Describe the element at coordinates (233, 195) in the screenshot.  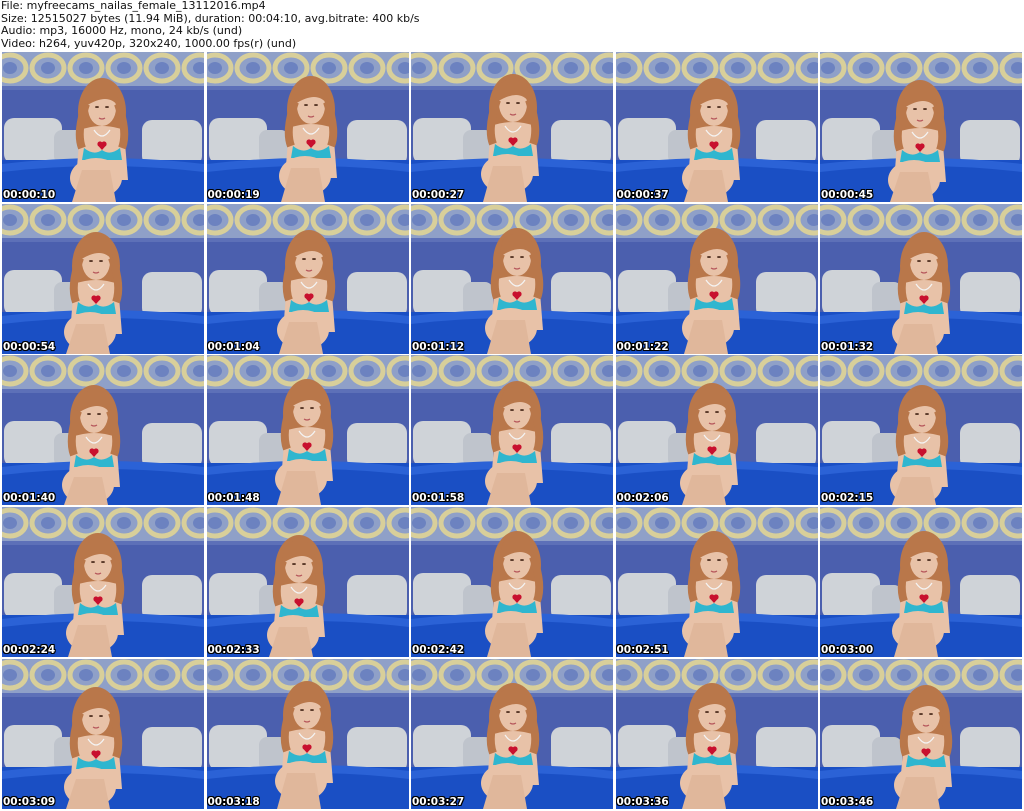
I see `thumbnail-timestamp: 00:00:19` at that location.